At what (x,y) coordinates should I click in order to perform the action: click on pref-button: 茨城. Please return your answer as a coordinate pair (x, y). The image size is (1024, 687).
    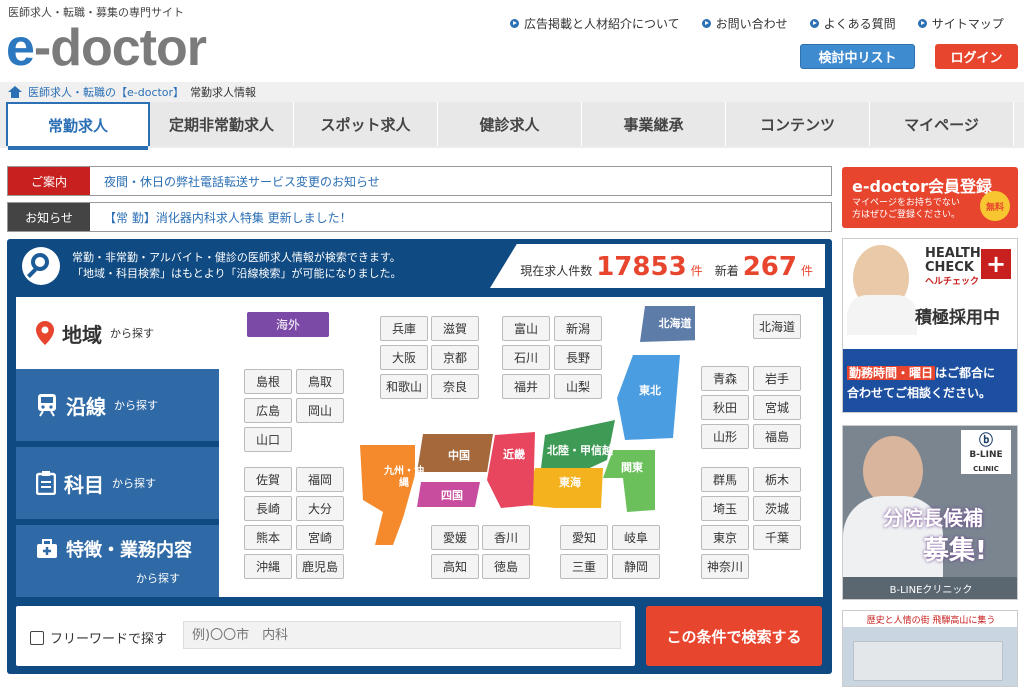
    Looking at the image, I should click on (777, 508).